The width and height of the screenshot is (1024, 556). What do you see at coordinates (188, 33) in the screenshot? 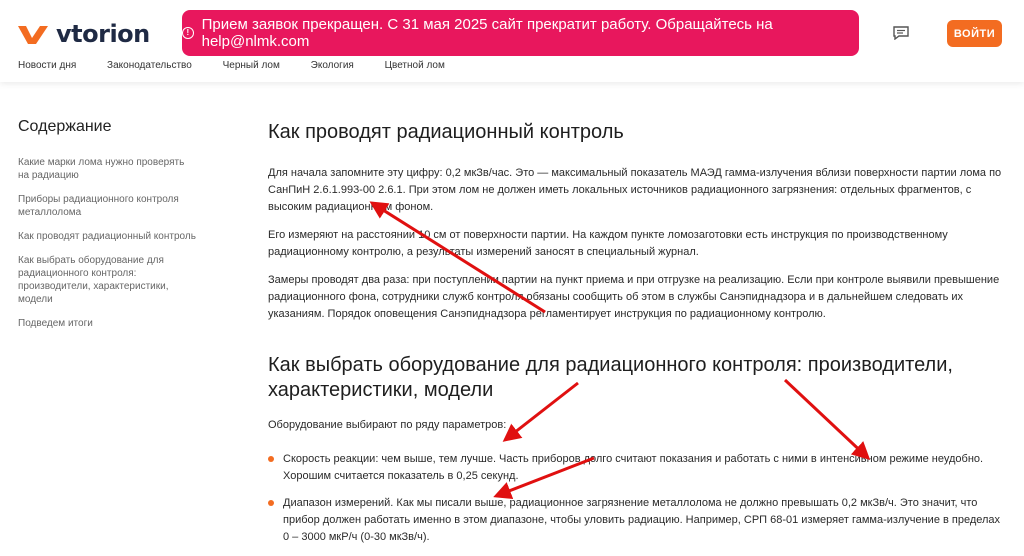
I see `info-icon: !` at bounding box center [188, 33].